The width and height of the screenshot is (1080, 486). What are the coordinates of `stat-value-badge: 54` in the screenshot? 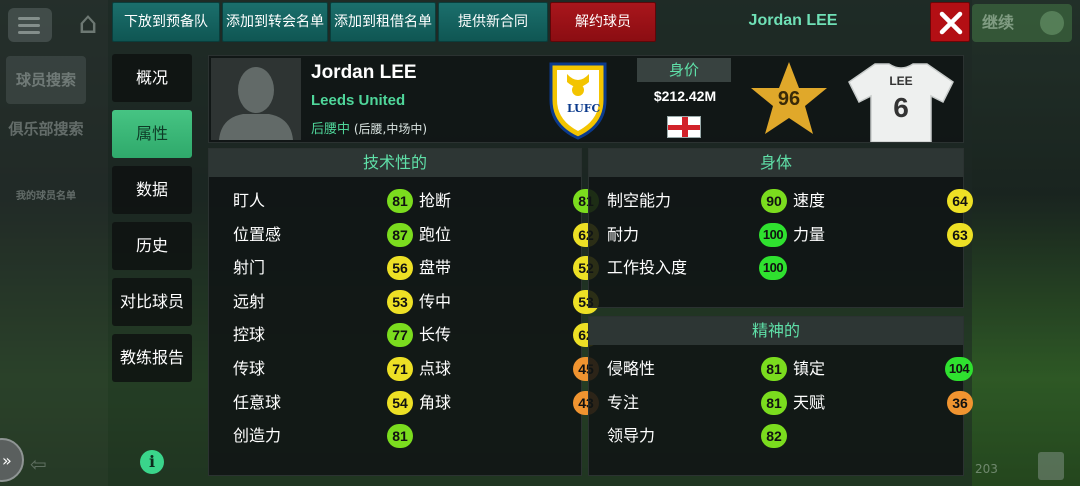 It's located at (400, 402).